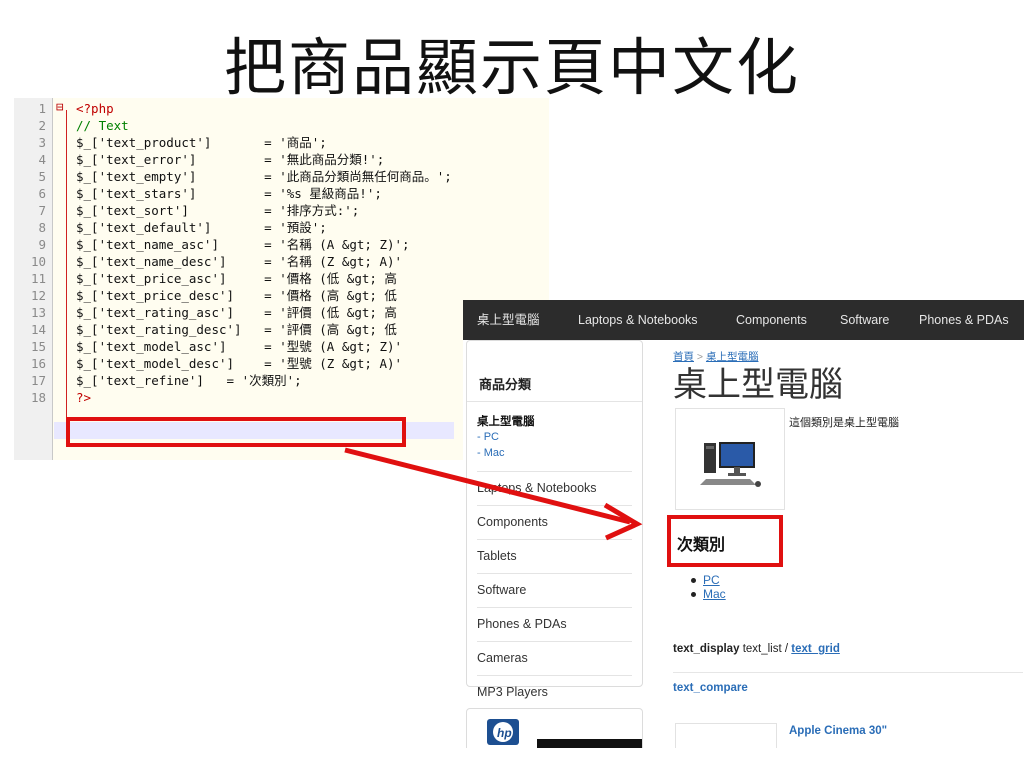 This screenshot has height=768, width=1024. I want to click on page-title: 桌上型電腦, so click(758, 385).